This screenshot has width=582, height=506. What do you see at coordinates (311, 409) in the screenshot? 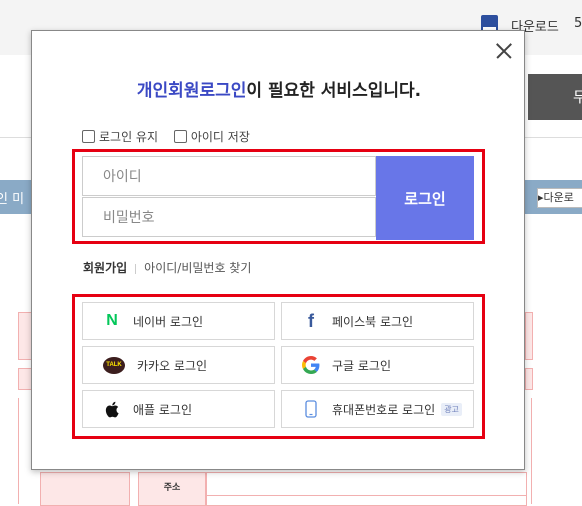
I see `phone-icon` at bounding box center [311, 409].